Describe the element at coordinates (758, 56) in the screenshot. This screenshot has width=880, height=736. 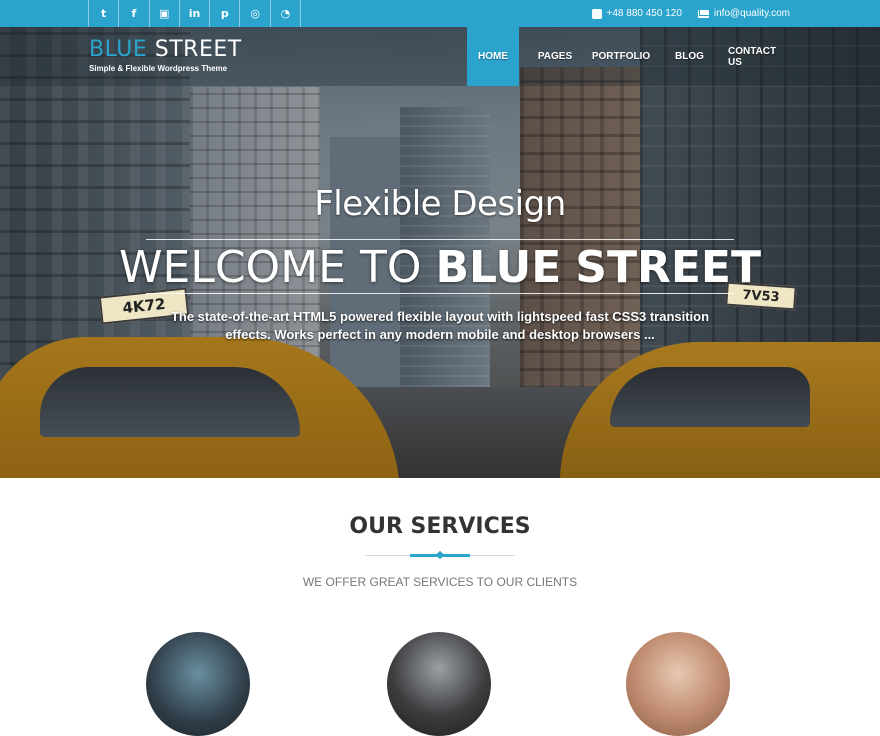
I see `nav-item-contact: CONTACT US` at that location.